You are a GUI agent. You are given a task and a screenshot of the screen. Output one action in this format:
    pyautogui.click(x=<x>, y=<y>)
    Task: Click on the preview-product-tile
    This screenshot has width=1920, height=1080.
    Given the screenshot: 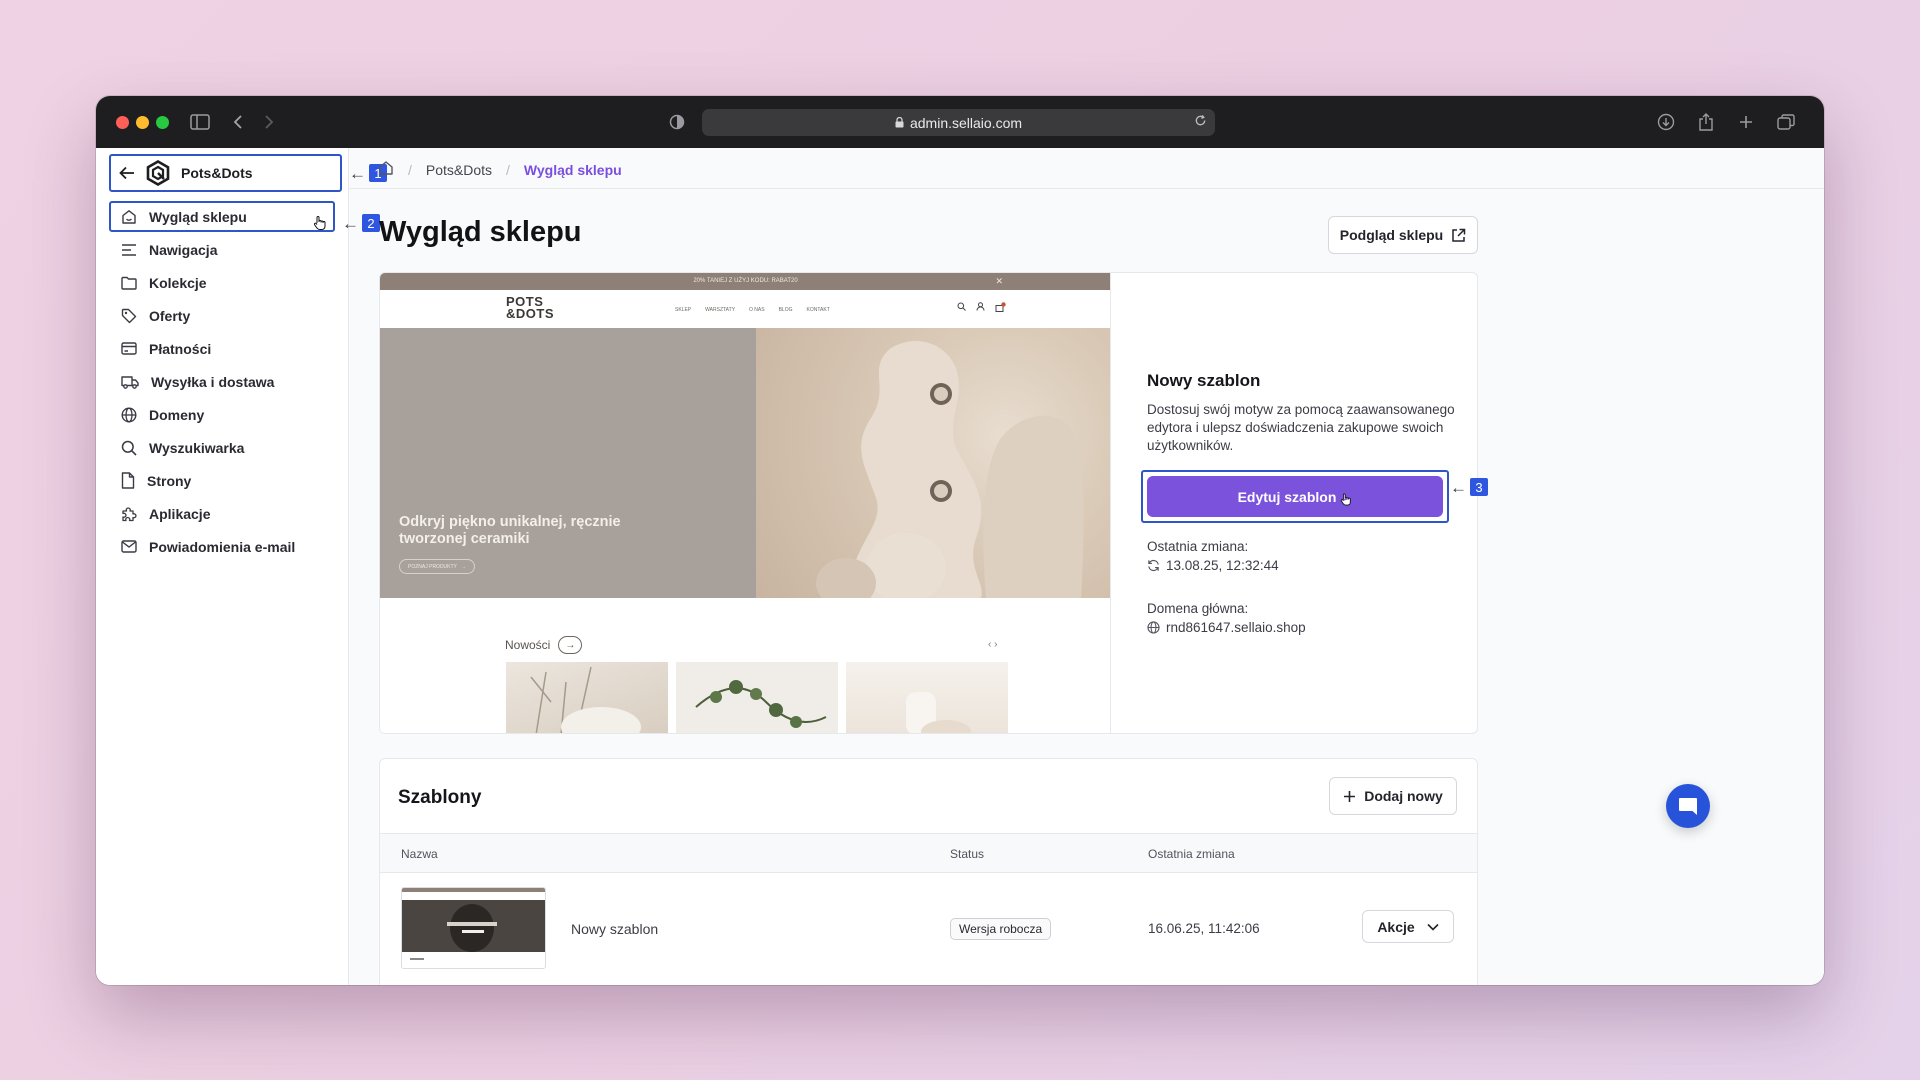 What is the action you would take?
    pyautogui.click(x=927, y=697)
    